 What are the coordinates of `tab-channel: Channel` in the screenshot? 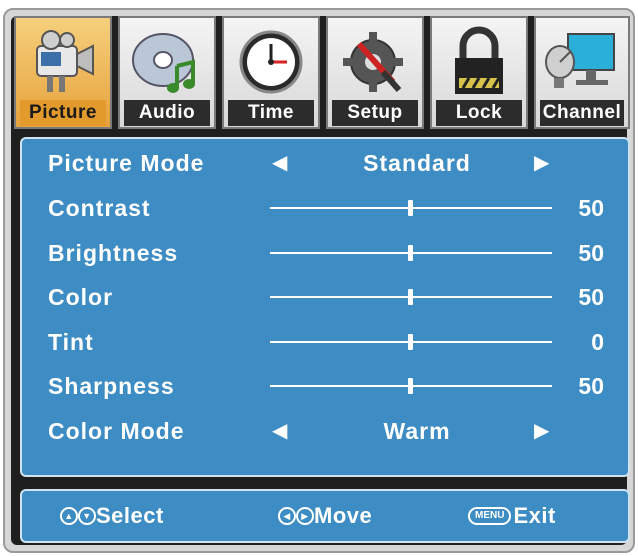 It's located at (582, 72).